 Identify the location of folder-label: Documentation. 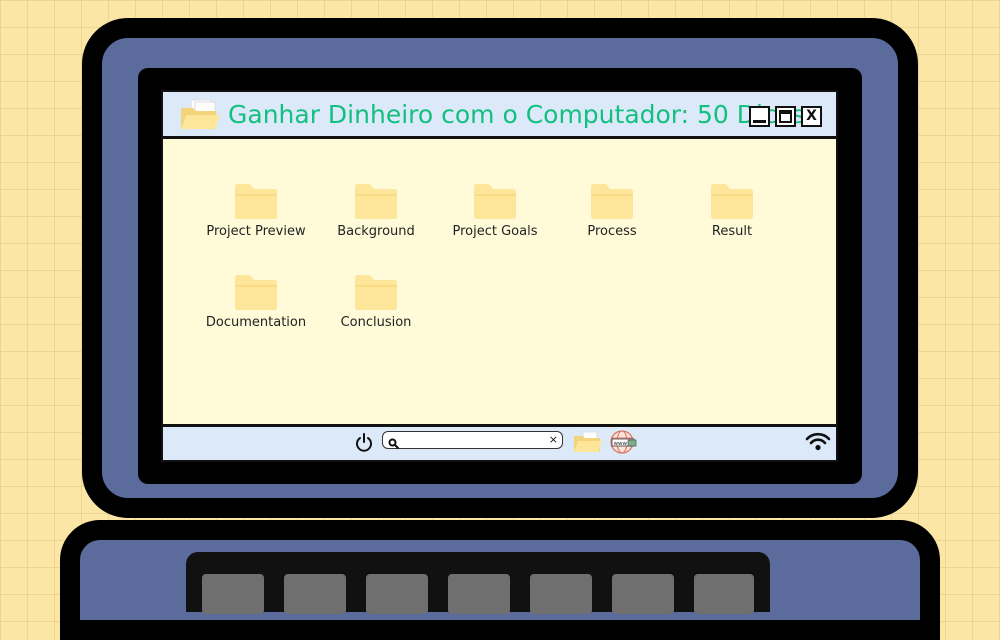
(256, 322).